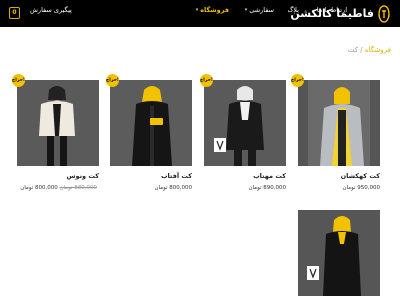 Image resolution: width=400 pixels, height=300 pixels. What do you see at coordinates (245, 176) in the screenshot?
I see `product-name: کت مهتاب` at bounding box center [245, 176].